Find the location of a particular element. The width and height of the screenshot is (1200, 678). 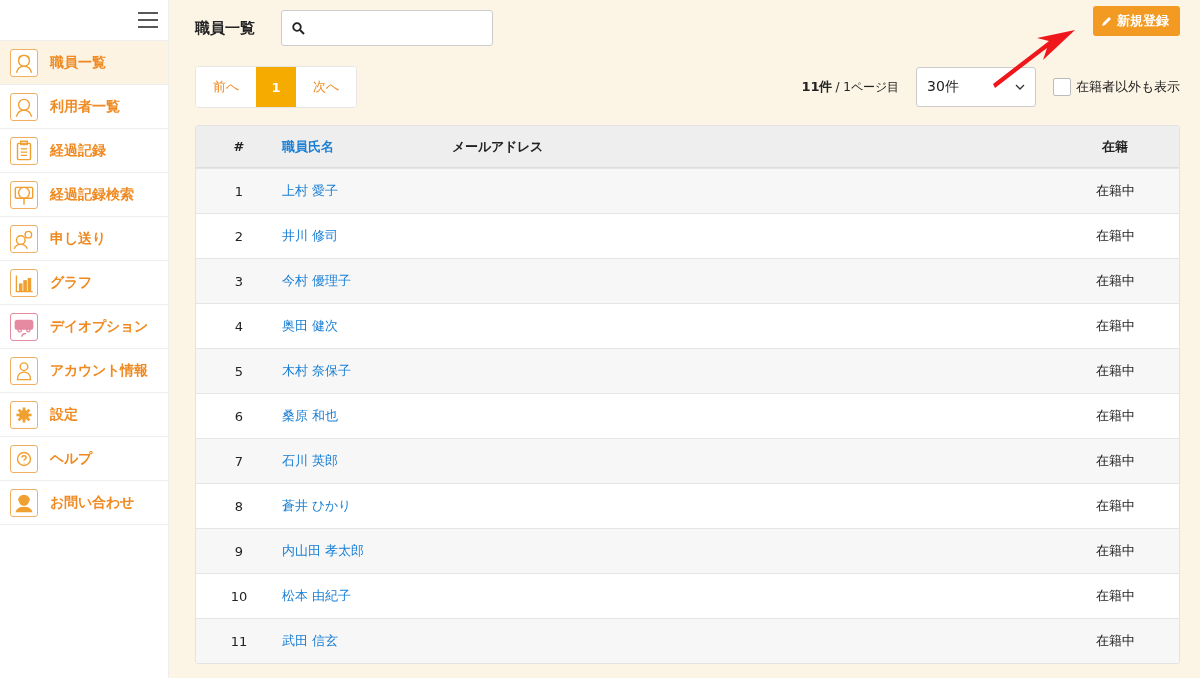

row-number: 5 is located at coordinates (239, 371).